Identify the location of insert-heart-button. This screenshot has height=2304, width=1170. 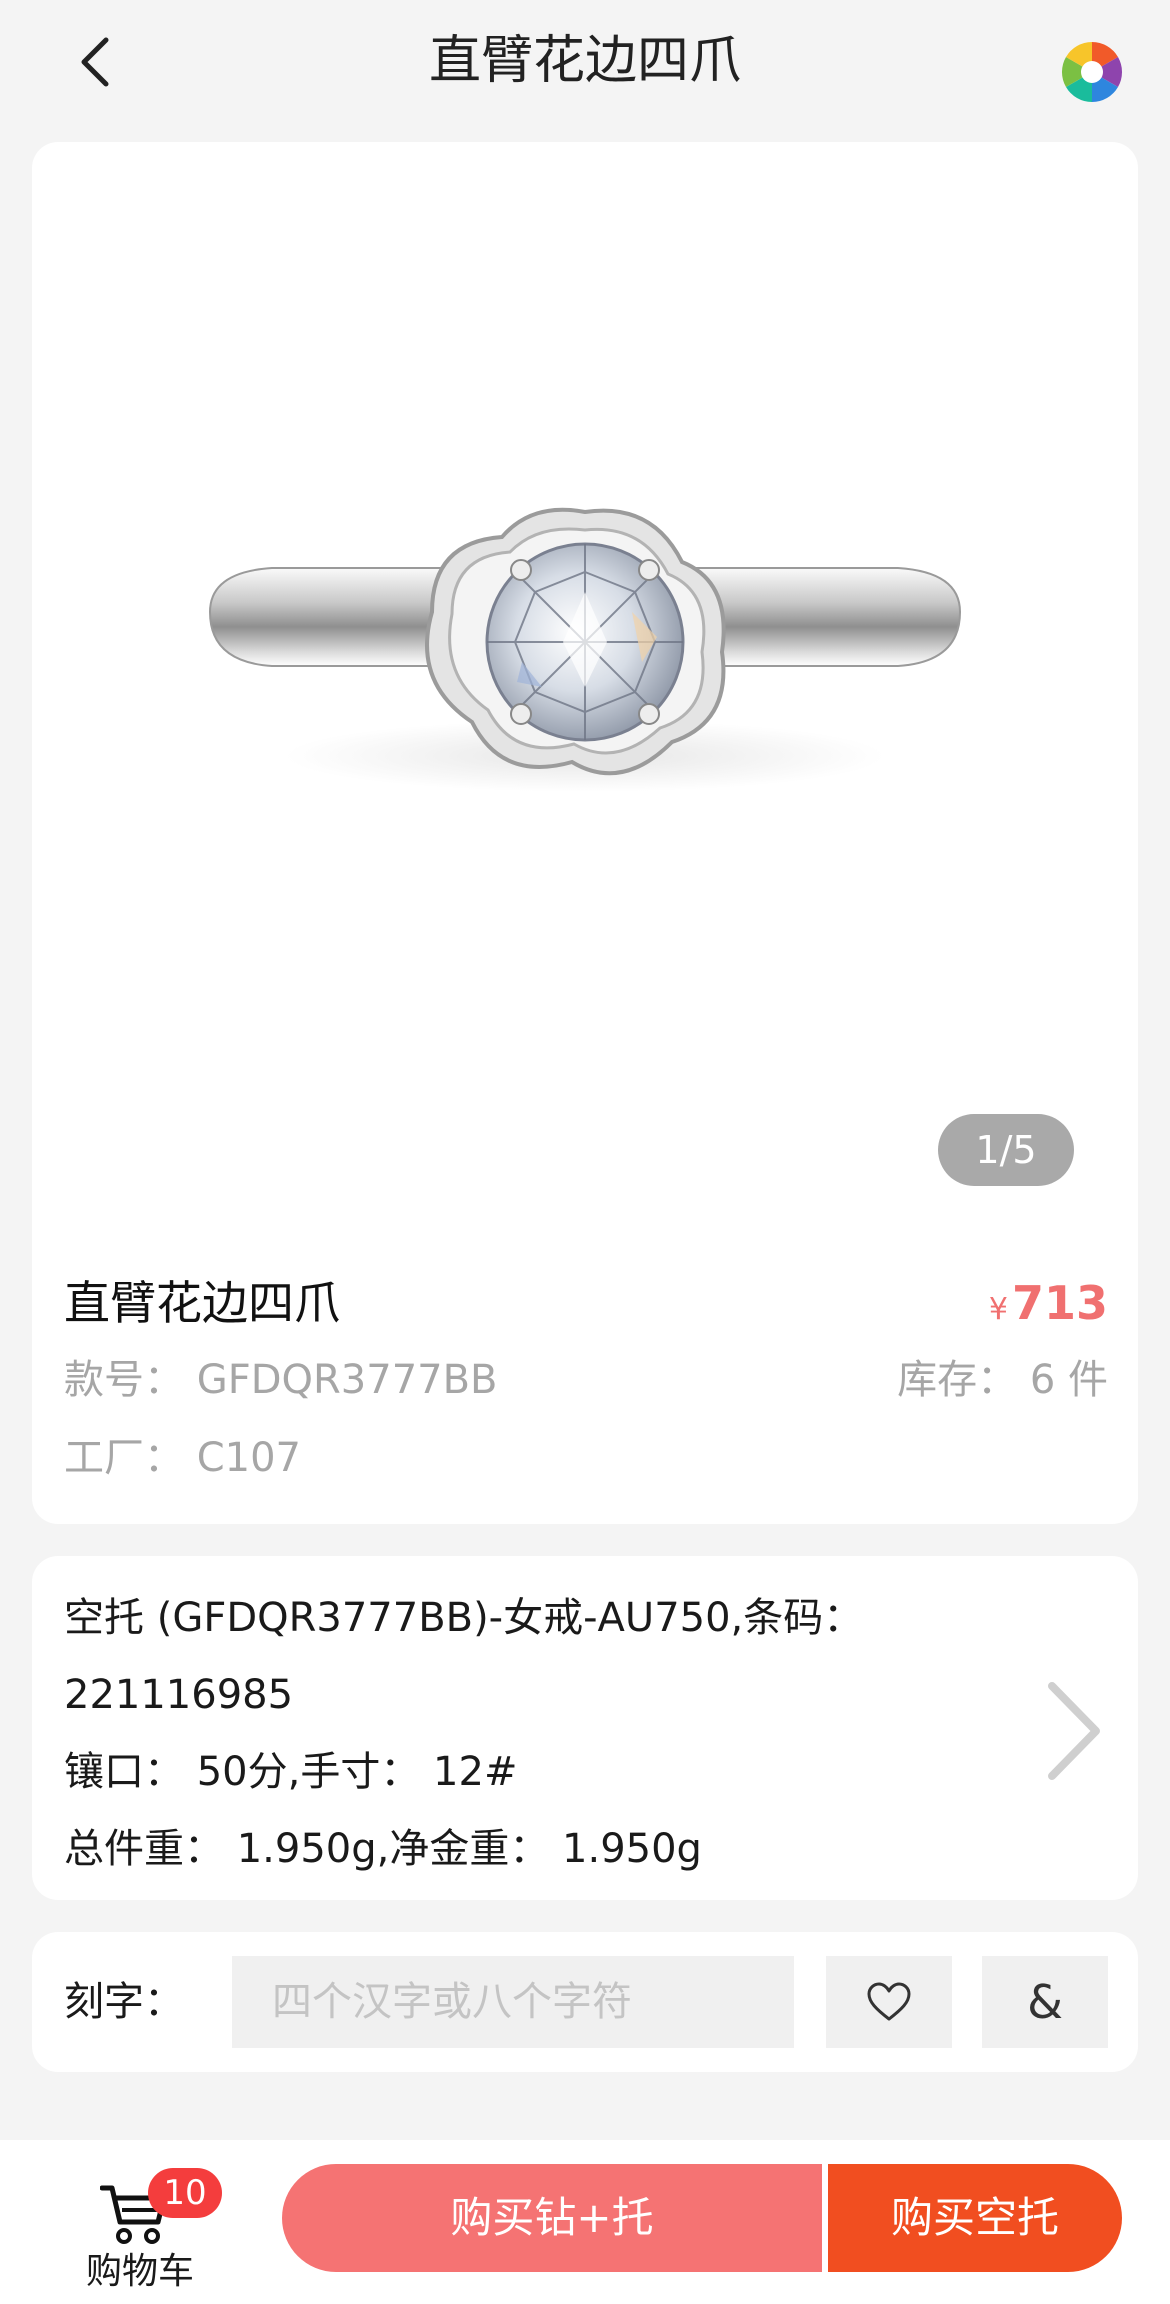
(889, 2002).